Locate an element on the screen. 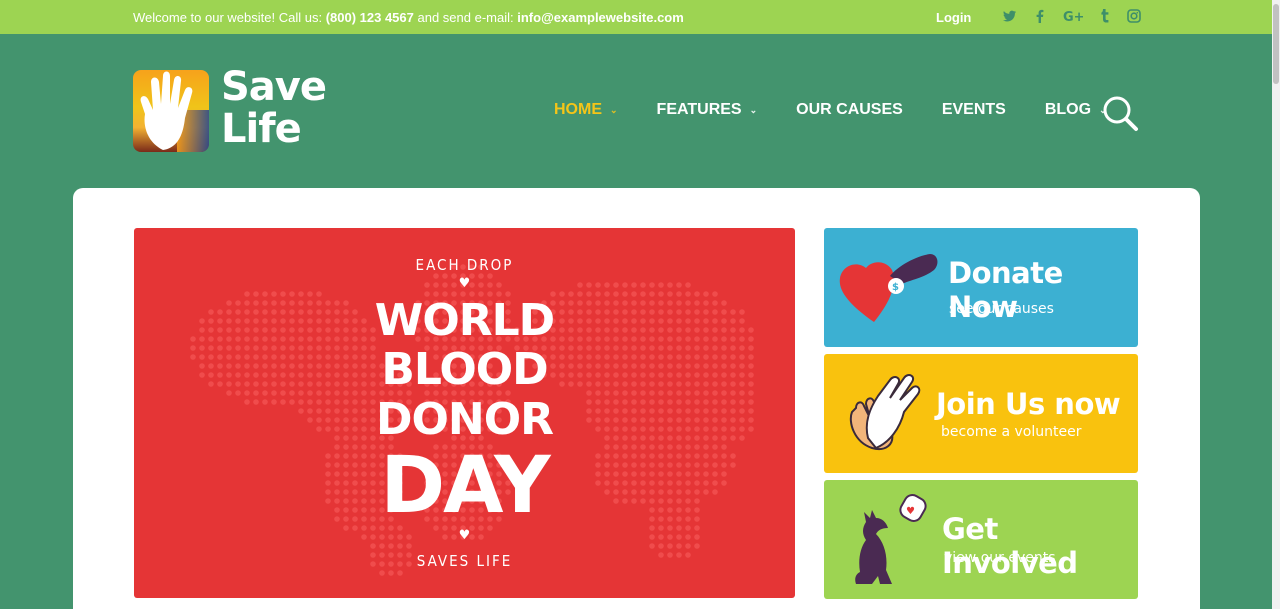 Image resolution: width=1280 pixels, height=609 pixels. nav-item-events: EVENTS is located at coordinates (974, 110).